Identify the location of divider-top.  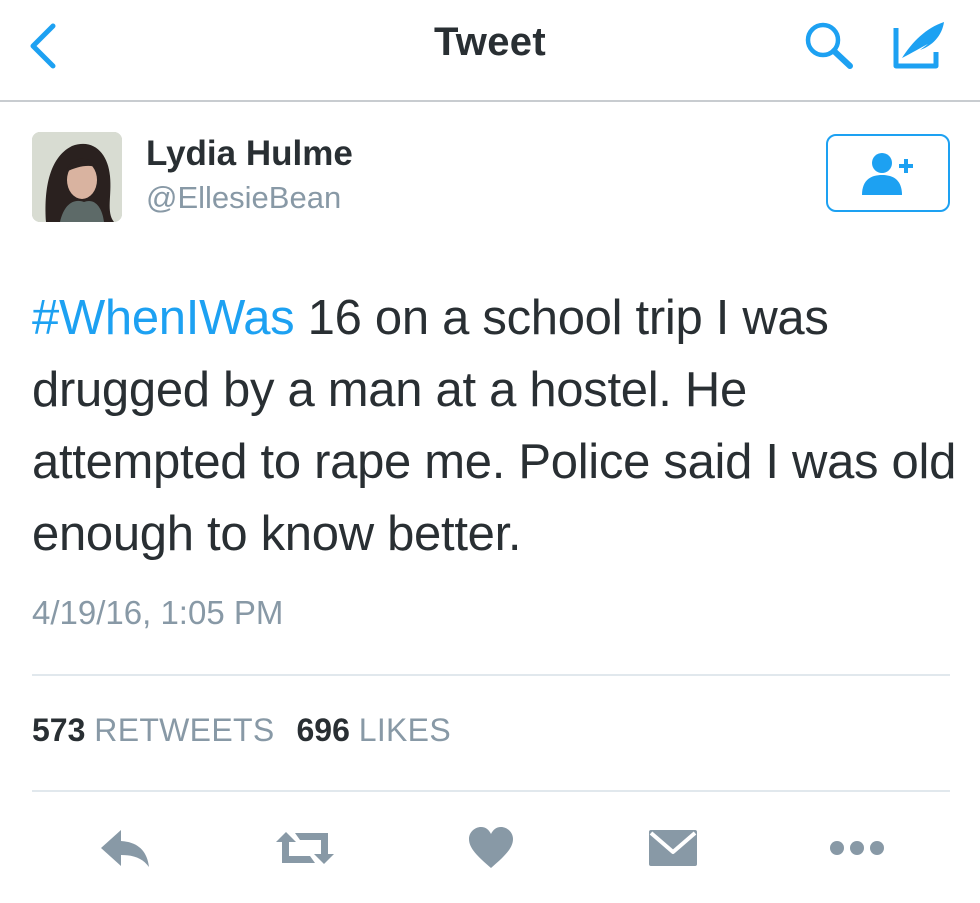
(491, 675).